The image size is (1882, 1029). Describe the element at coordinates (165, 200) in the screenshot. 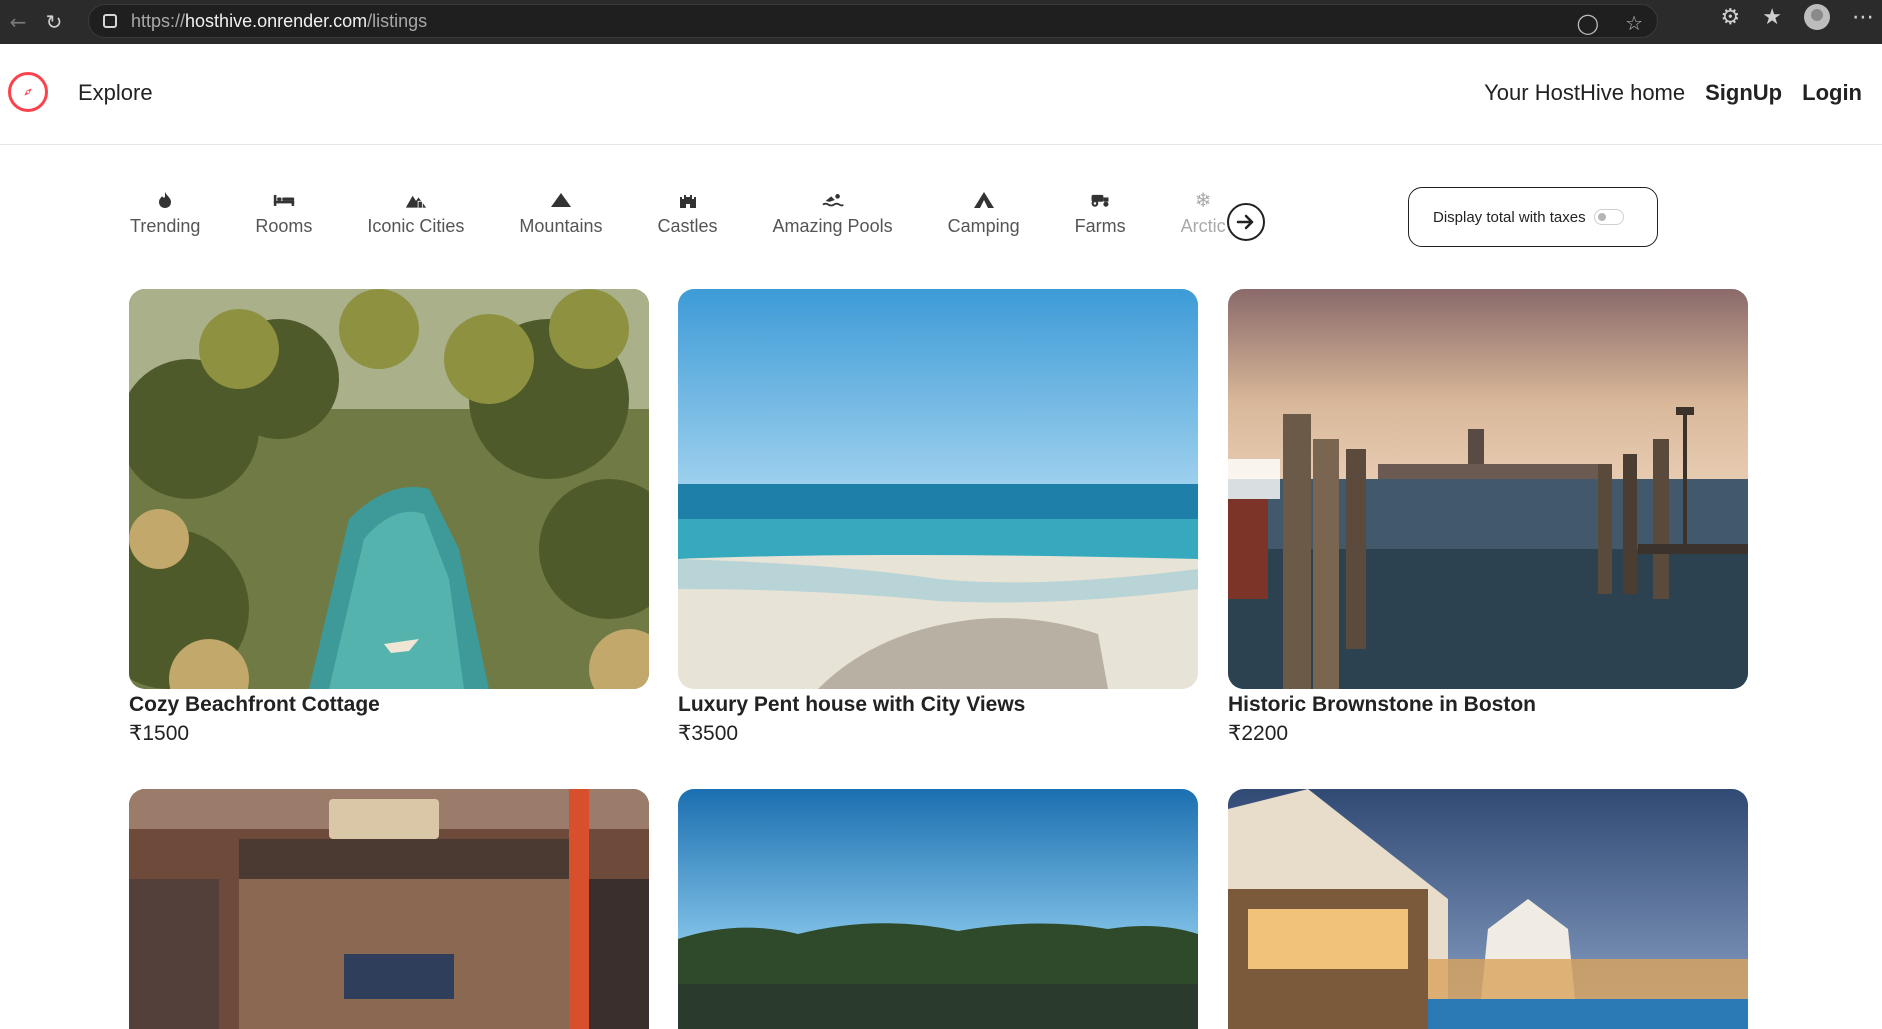

I see `fire-icon` at that location.